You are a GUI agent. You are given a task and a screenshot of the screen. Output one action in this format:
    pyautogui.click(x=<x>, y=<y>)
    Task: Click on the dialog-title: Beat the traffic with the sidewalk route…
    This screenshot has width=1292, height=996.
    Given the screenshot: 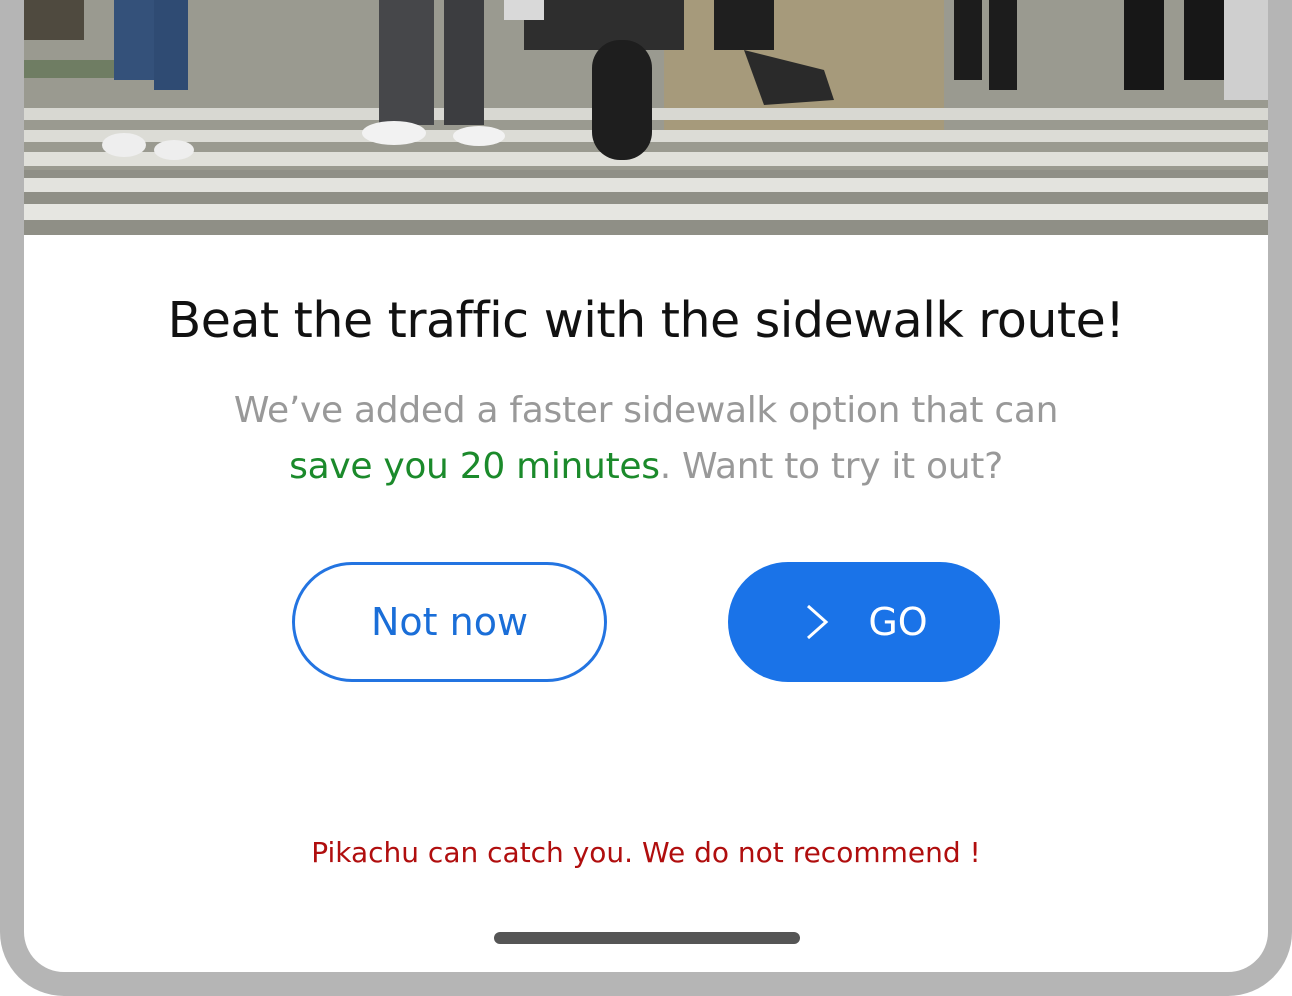 What is the action you would take?
    pyautogui.click(x=646, y=320)
    